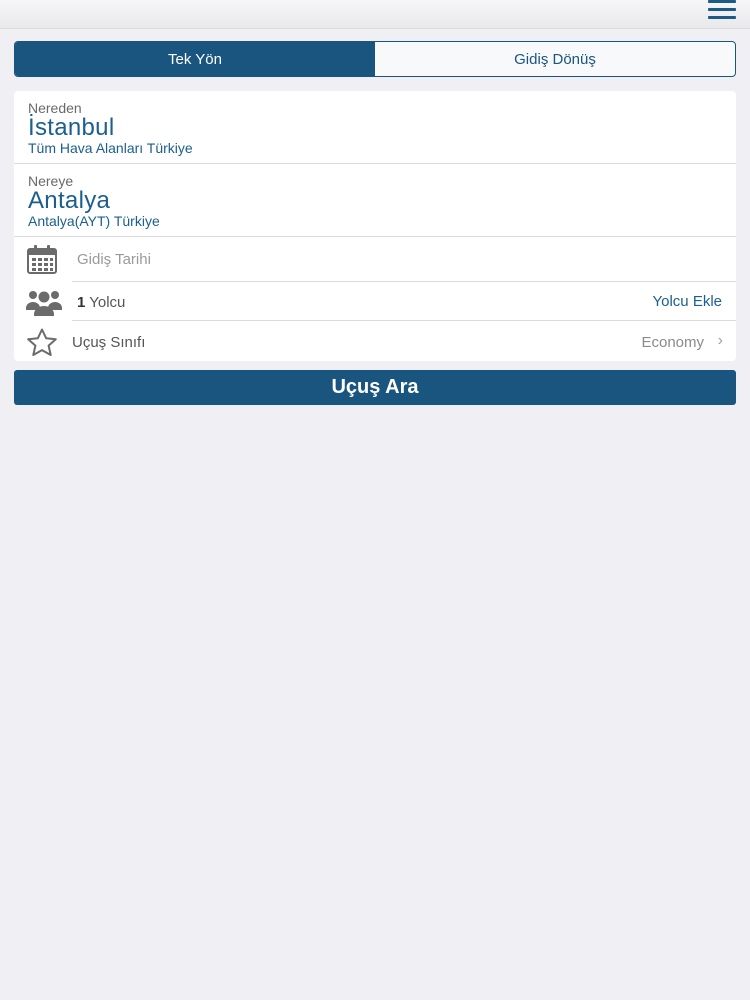  I want to click on hamburger-menu-icon, so click(722, 11).